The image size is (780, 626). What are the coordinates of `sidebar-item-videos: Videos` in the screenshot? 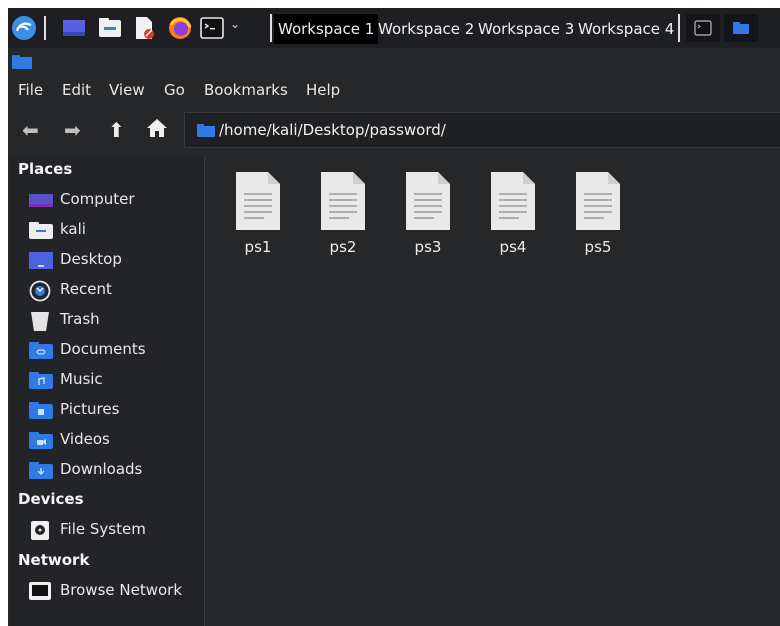 It's located at (114, 440).